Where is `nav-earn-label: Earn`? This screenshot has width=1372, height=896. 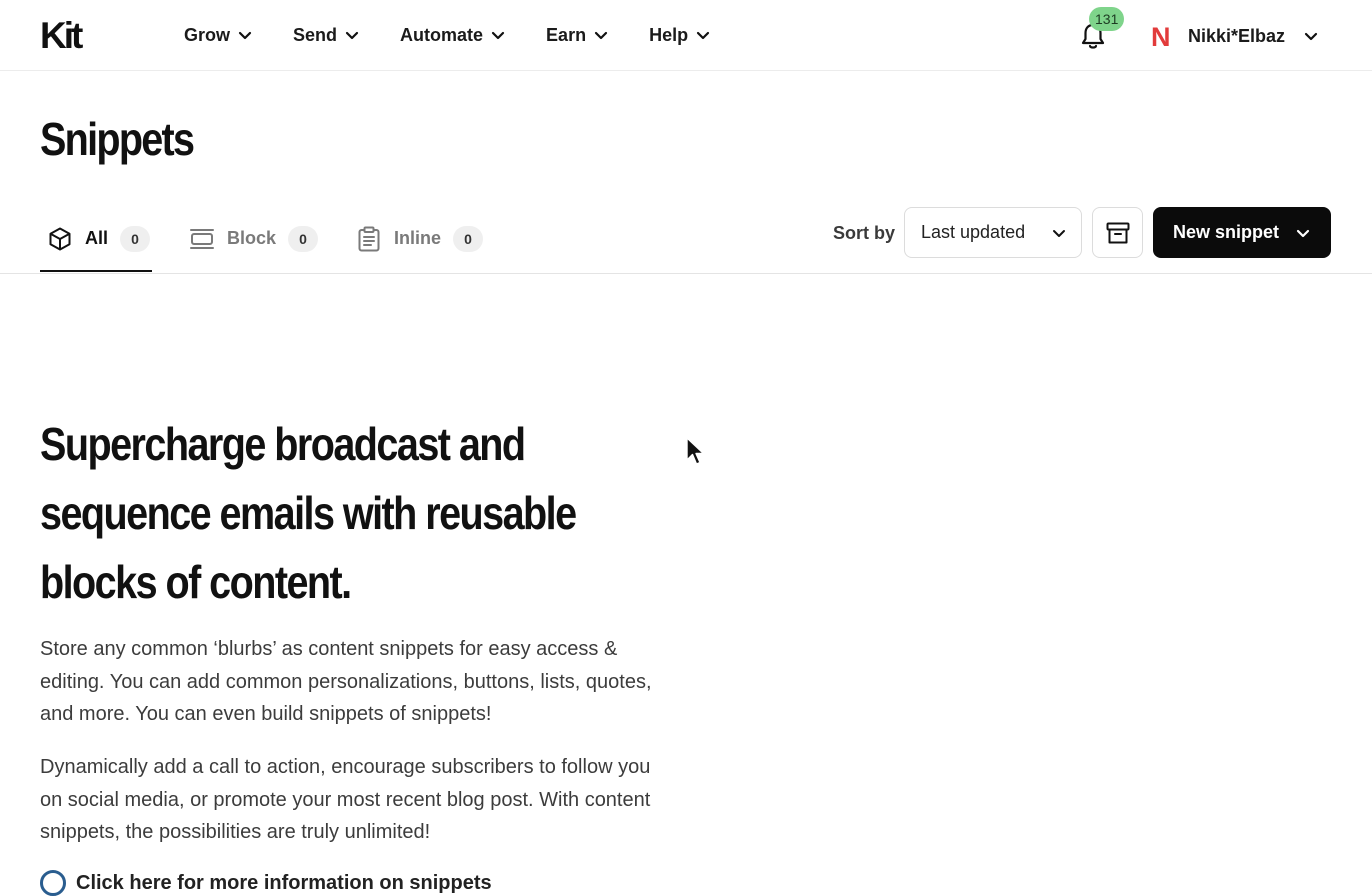 nav-earn-label: Earn is located at coordinates (566, 34).